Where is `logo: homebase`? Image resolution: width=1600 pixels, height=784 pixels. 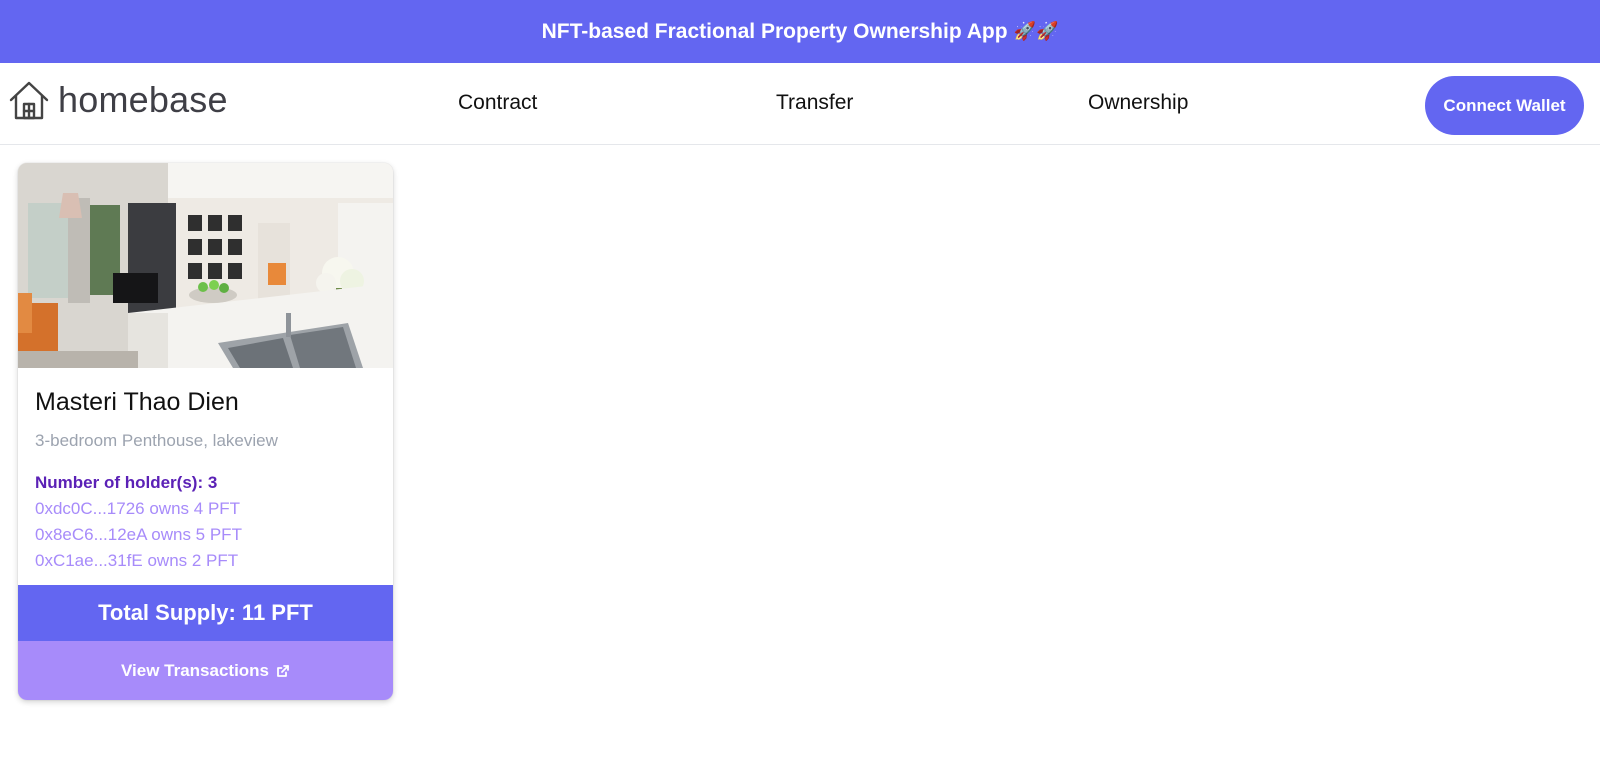
logo: homebase is located at coordinates (118, 100).